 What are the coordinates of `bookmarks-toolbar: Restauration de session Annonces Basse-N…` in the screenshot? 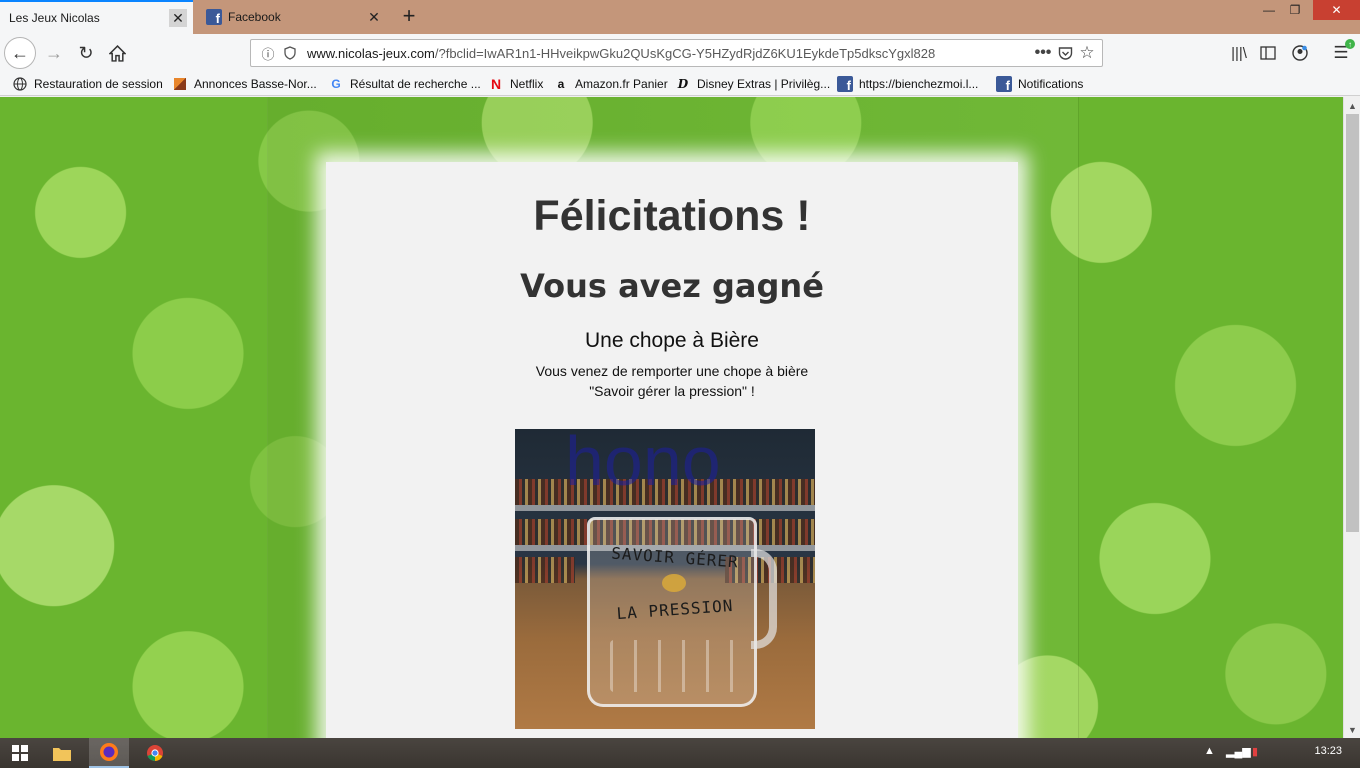 It's located at (680, 84).